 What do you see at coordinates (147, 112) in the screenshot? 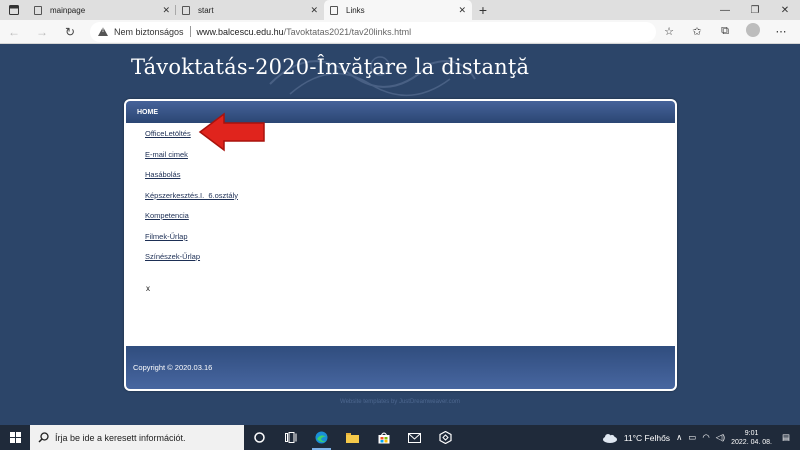
I see `nav-home-link: HOME` at bounding box center [147, 112].